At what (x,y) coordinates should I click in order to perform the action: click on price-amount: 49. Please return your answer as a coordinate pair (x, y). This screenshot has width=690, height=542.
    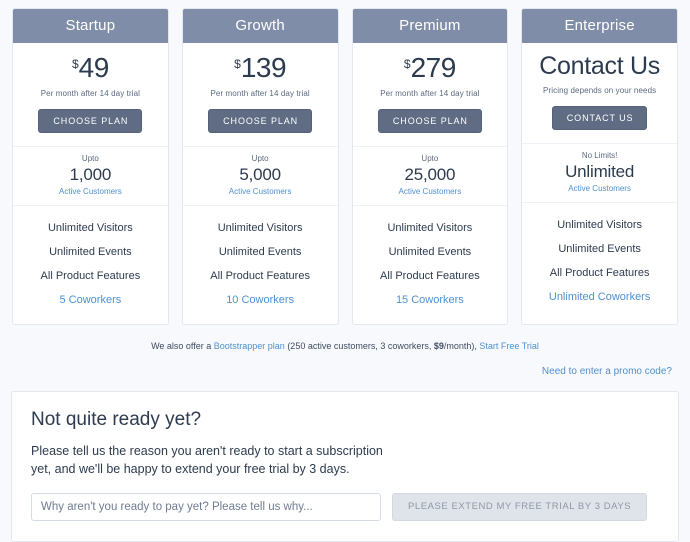
    Looking at the image, I should click on (94, 67).